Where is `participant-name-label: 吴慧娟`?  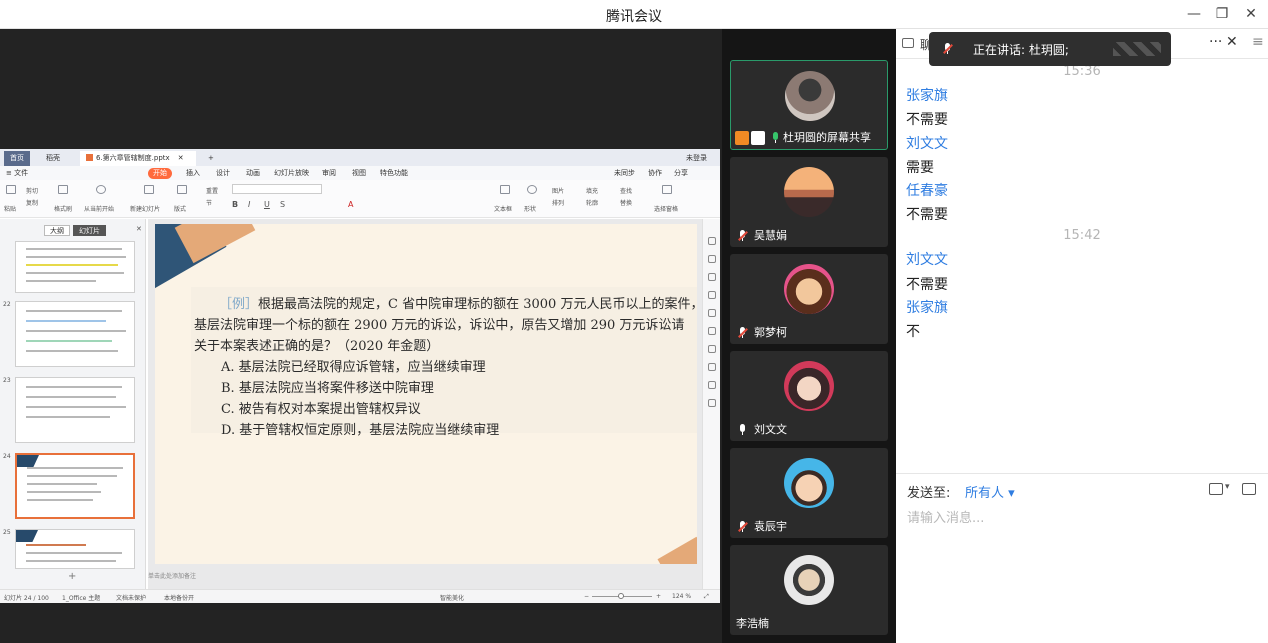 participant-name-label: 吴慧娟 is located at coordinates (770, 235).